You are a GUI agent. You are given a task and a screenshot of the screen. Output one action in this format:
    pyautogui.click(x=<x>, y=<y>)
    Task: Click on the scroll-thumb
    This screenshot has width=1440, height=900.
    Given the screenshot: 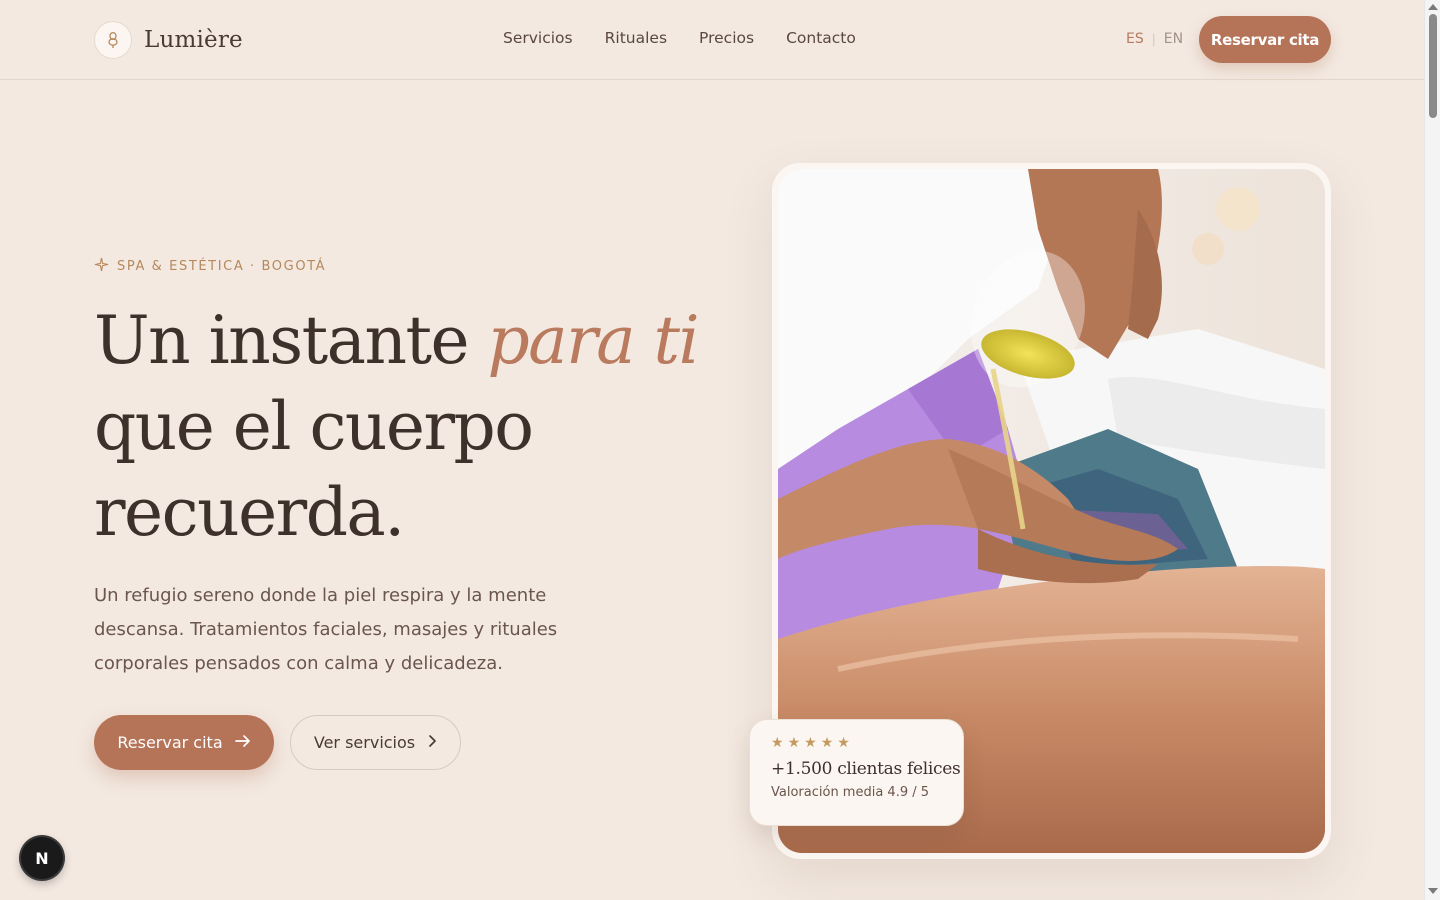 What is the action you would take?
    pyautogui.click(x=1433, y=66)
    